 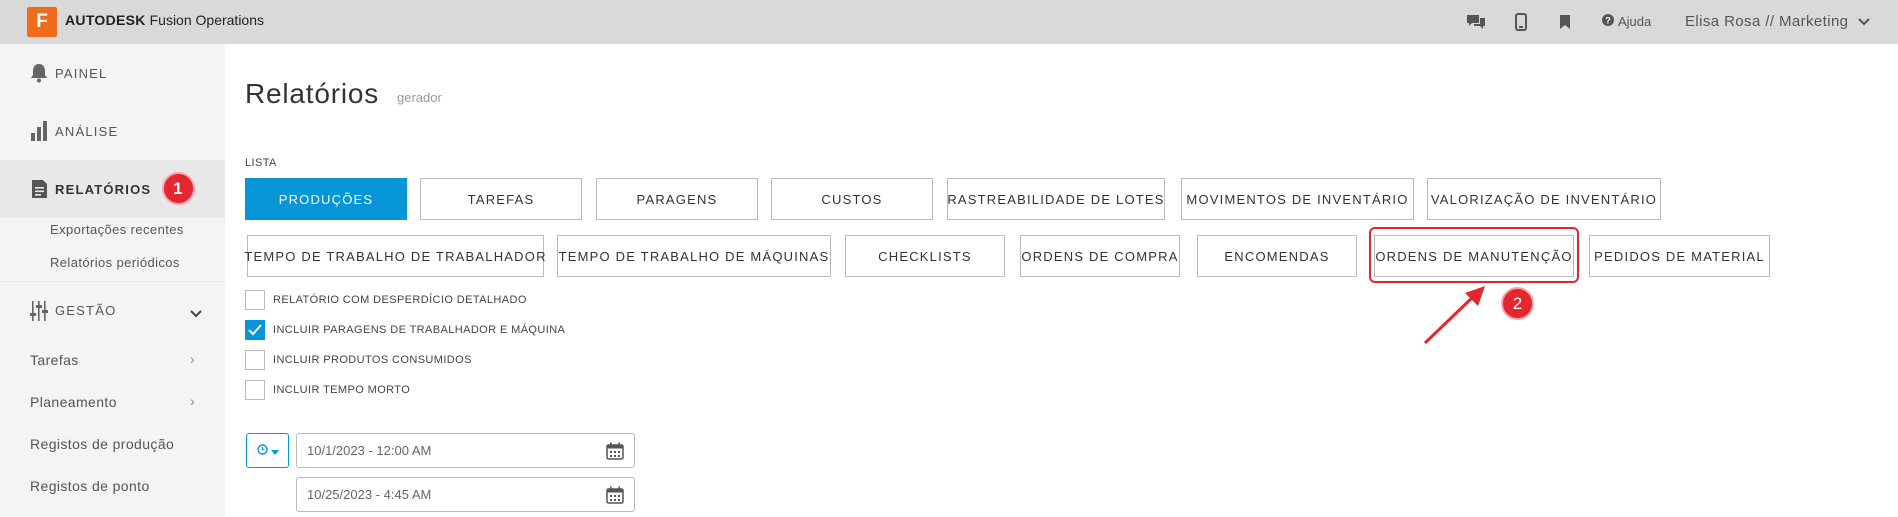 What do you see at coordinates (694, 256) in the screenshot?
I see `report-button-tempo-maquinas: TEMPO DE TRABALHO DE MÁQUINAS` at bounding box center [694, 256].